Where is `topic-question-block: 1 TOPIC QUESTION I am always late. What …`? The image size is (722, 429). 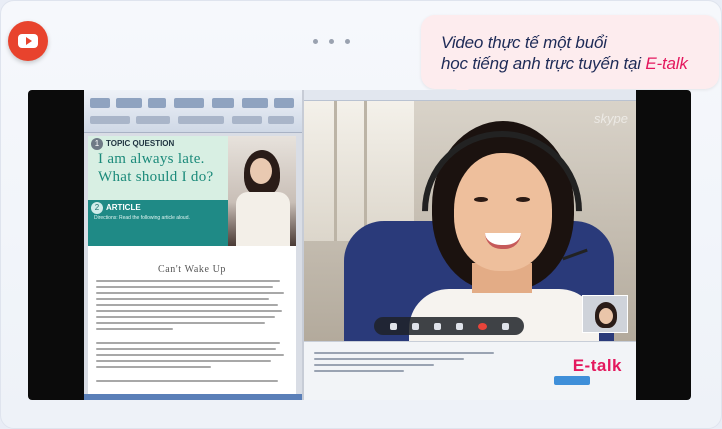 topic-question-block: 1 TOPIC QUESTION I am always late. What … is located at coordinates (158, 168).